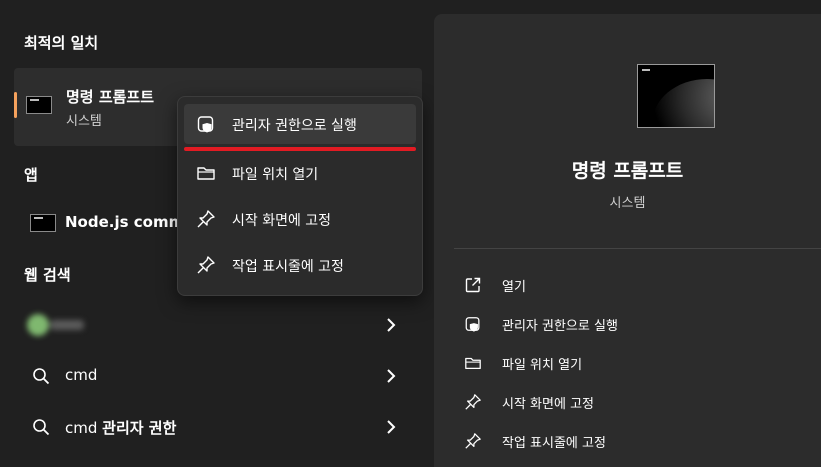  I want to click on best-match-type: 시스템, so click(84, 121).